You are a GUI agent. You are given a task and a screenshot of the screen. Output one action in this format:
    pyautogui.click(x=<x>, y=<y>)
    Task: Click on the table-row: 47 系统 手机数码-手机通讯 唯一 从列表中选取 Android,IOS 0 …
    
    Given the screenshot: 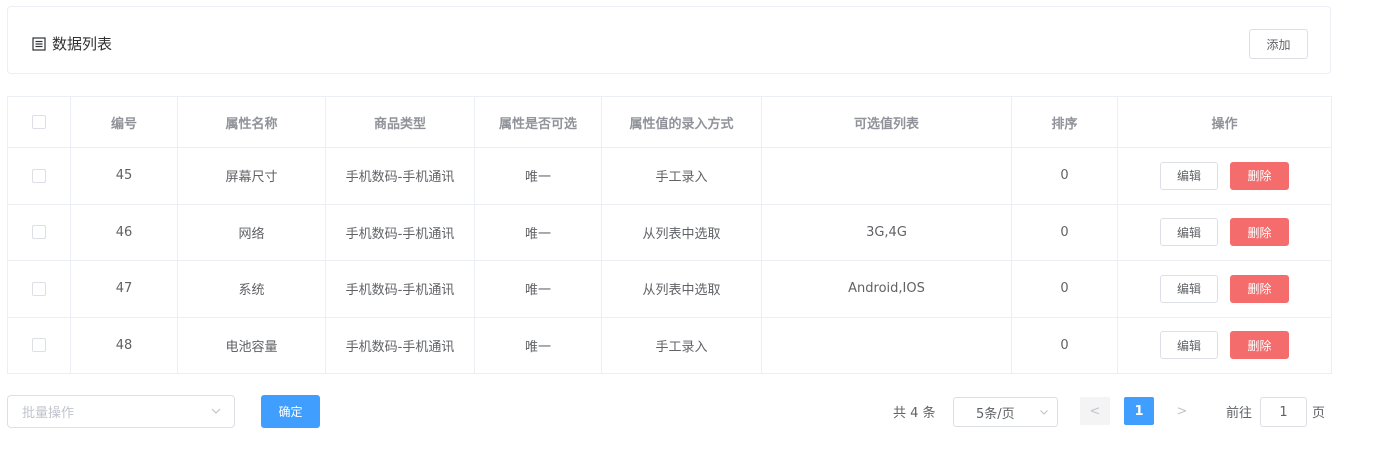 What is the action you would take?
    pyautogui.click(x=669, y=289)
    